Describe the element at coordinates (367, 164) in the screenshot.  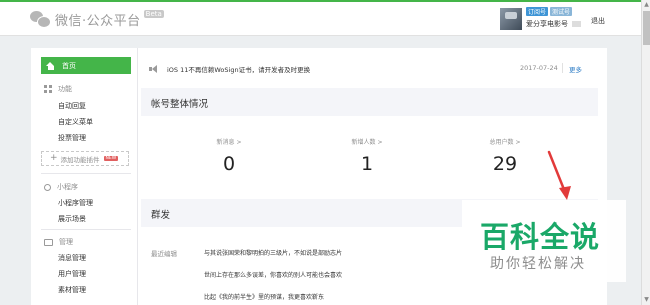
I see `stat-value: 1` at that location.